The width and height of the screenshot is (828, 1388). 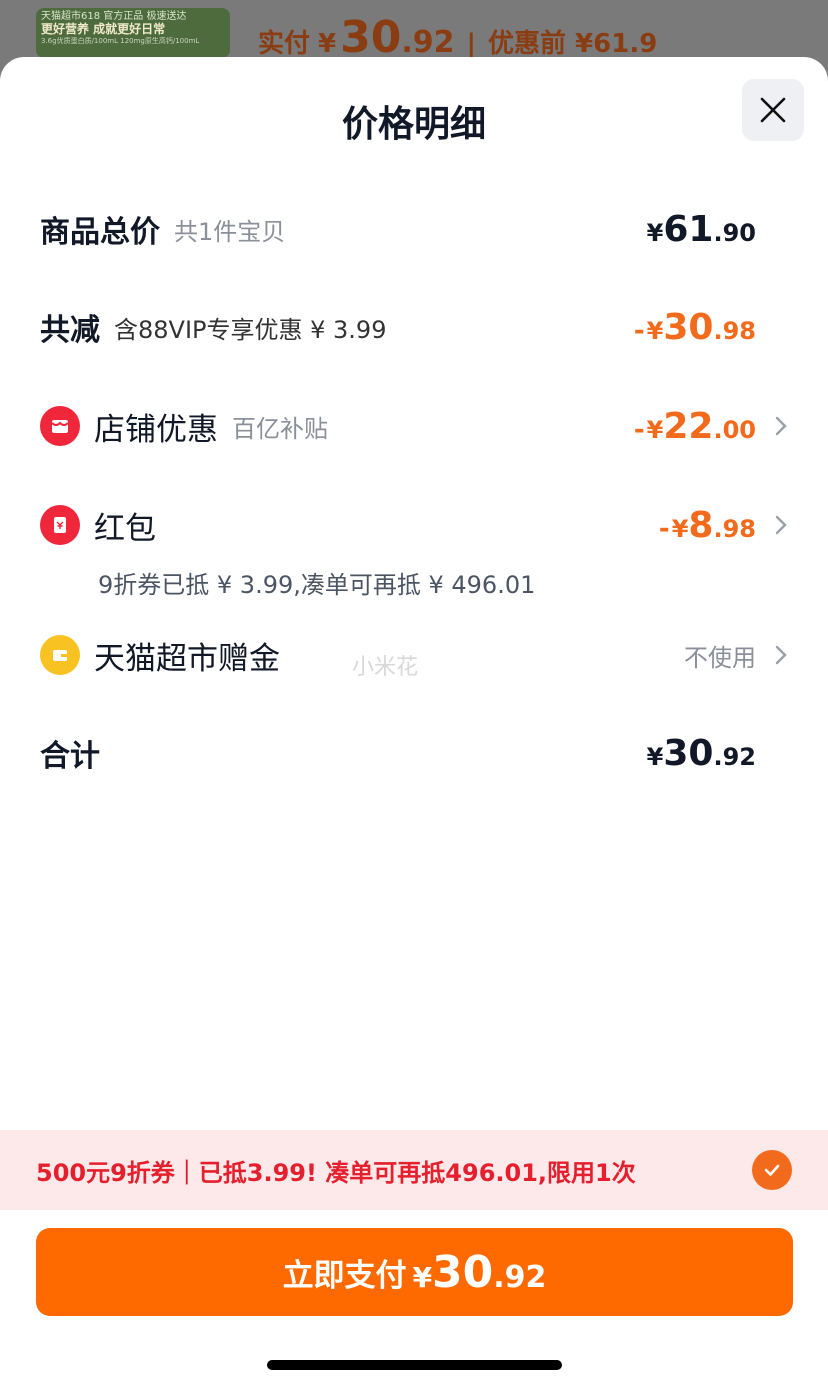 What do you see at coordinates (414, 1365) in the screenshot?
I see `home-indicator` at bounding box center [414, 1365].